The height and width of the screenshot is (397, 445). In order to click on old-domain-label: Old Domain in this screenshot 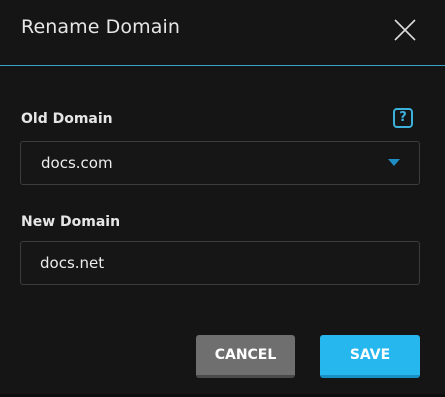, I will do `click(67, 119)`.